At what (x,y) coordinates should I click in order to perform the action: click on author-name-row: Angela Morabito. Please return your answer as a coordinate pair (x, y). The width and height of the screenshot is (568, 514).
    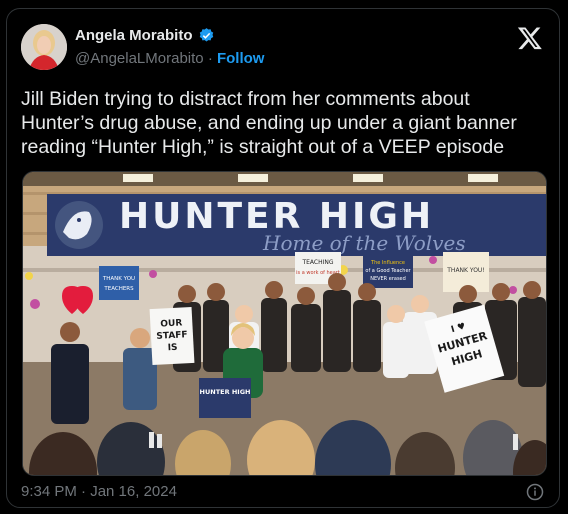
    Looking at the image, I should click on (145, 35).